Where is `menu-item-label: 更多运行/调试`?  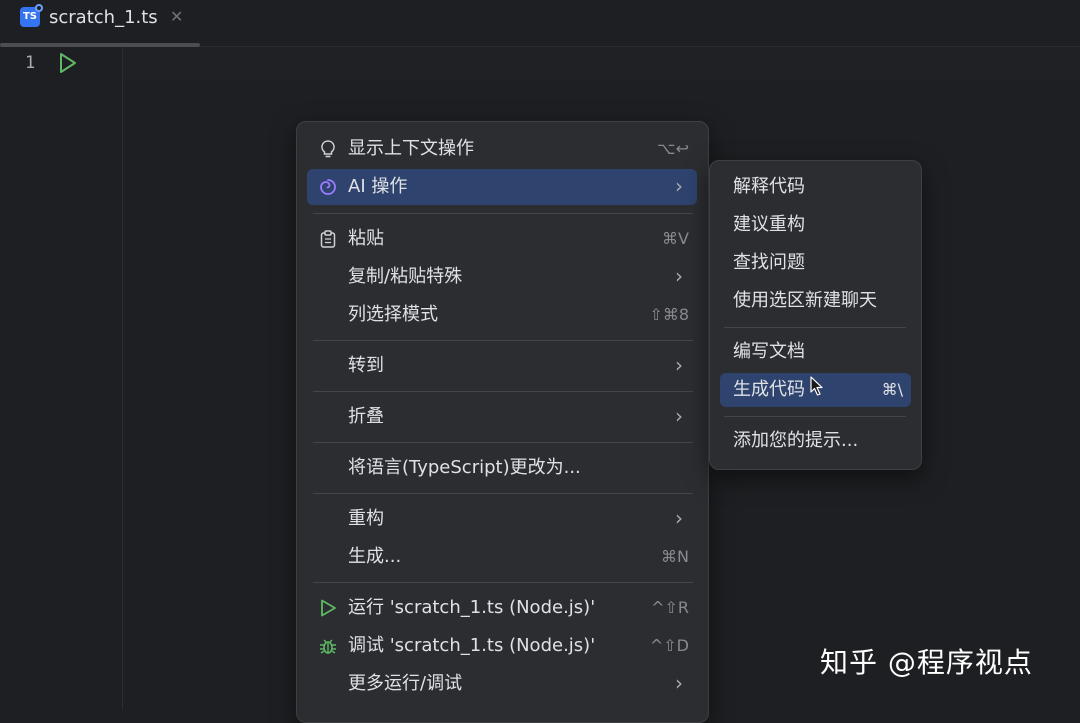 menu-item-label: 更多运行/调试 is located at coordinates (405, 683).